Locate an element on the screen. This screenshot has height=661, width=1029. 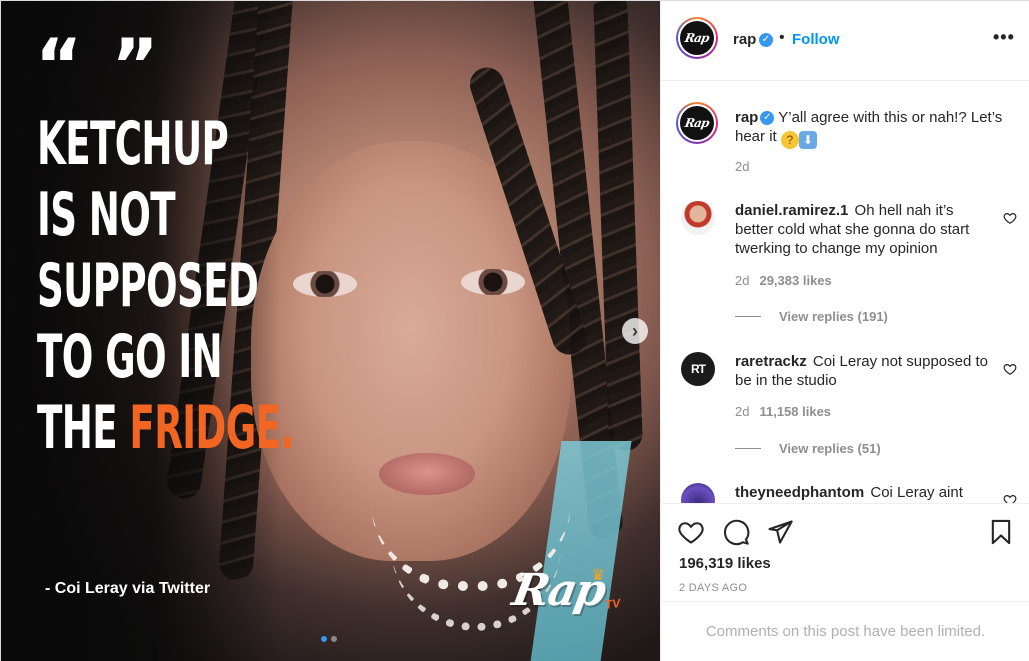
headline-line: SUPPOSED is located at coordinates (148, 286).